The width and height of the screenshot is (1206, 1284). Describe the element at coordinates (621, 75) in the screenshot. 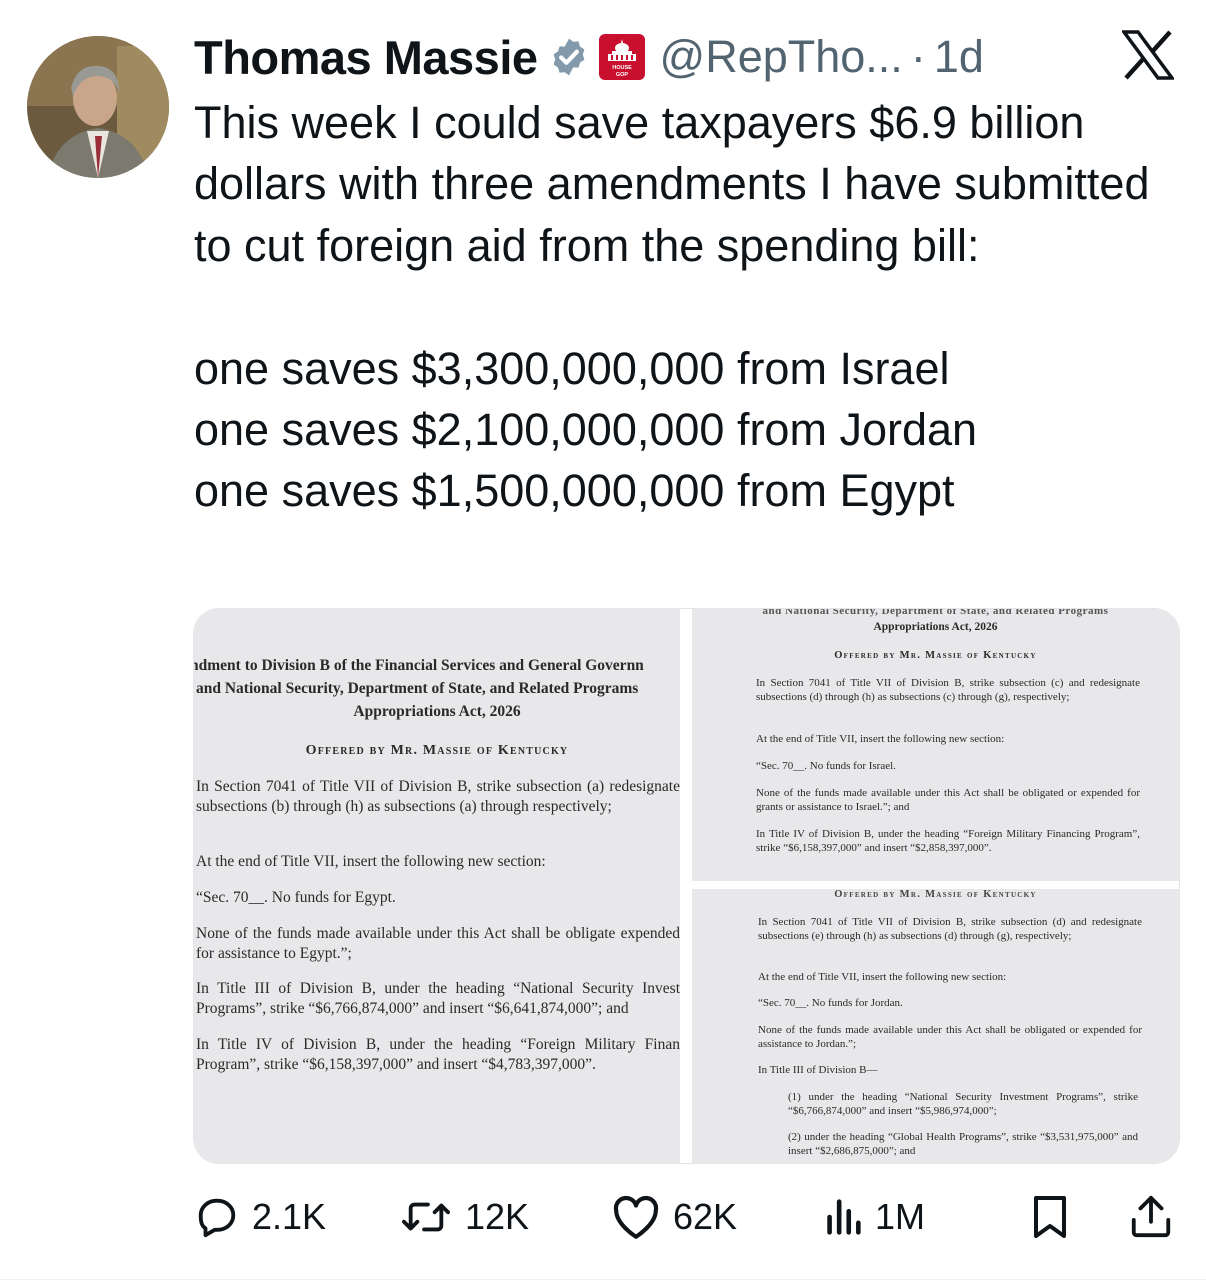

I see `badge-text-gop: GOP` at that location.